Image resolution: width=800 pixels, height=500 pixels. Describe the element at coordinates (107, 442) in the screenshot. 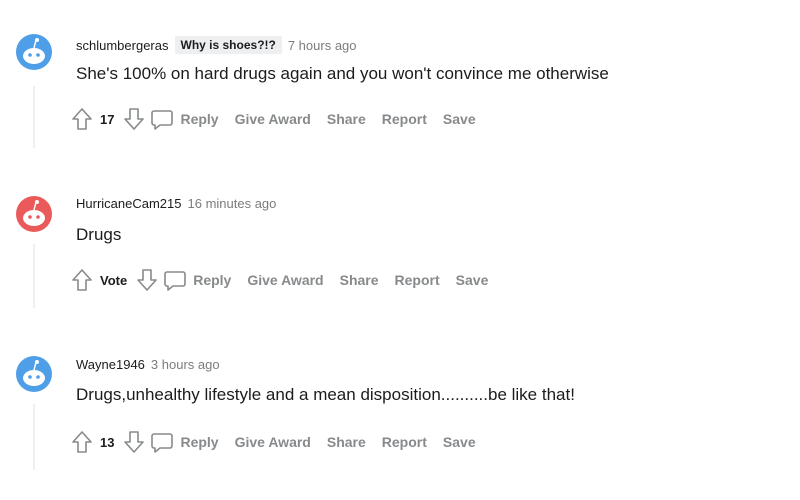

I see `vote-score: 13` at that location.